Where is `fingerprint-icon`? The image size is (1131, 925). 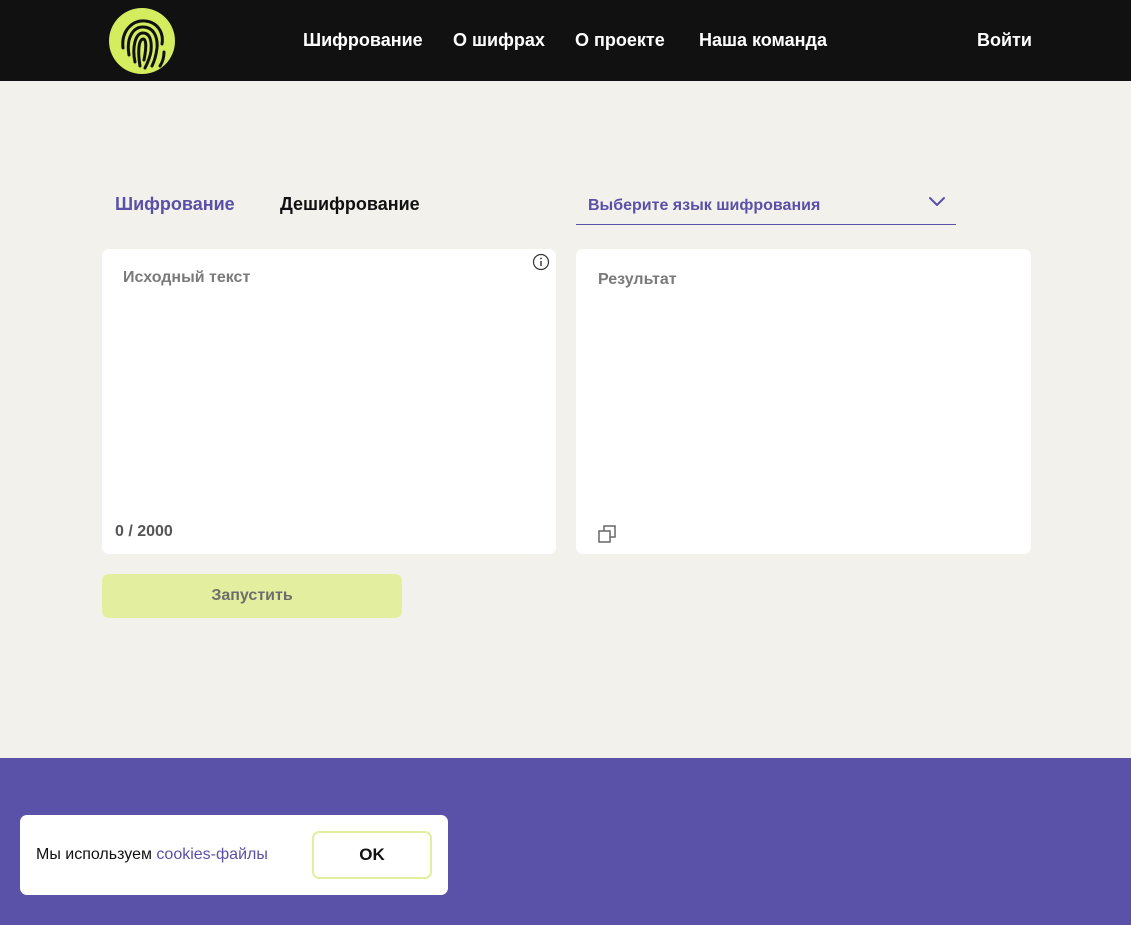
fingerprint-icon is located at coordinates (142, 41).